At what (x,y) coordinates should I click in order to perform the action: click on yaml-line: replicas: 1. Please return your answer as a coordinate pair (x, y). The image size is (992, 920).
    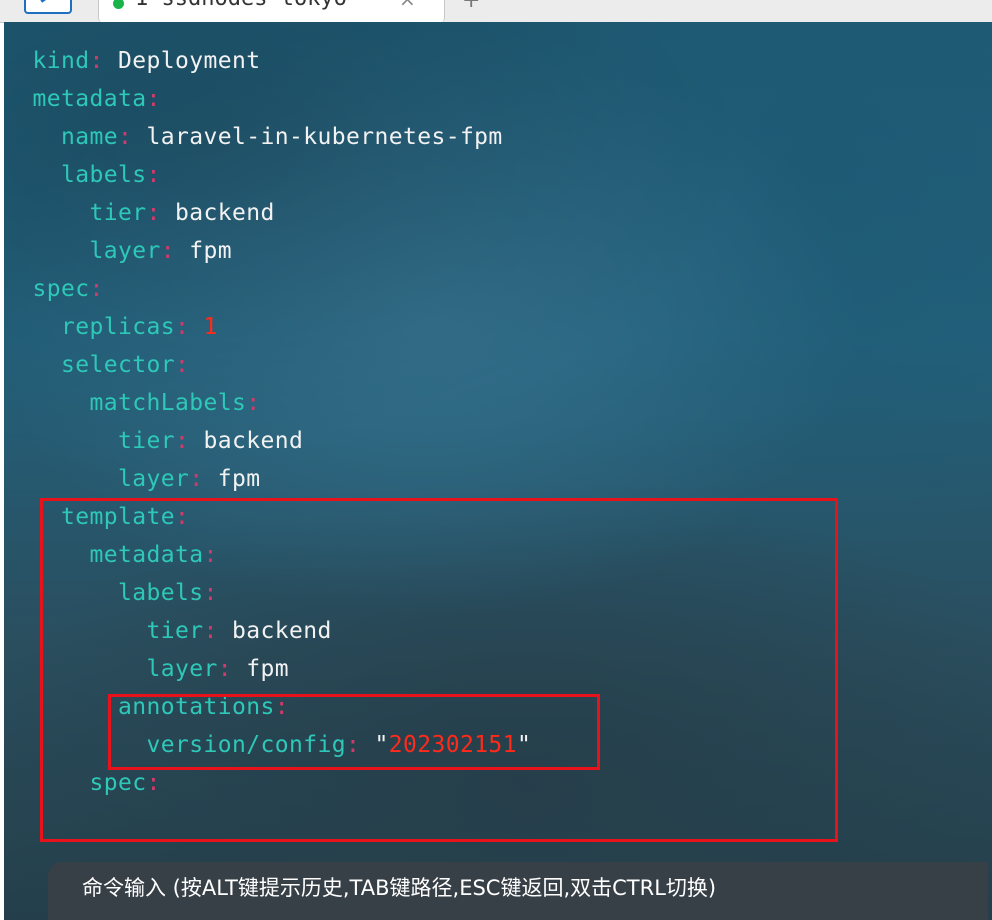
    Looking at the image, I should click on (111, 327).